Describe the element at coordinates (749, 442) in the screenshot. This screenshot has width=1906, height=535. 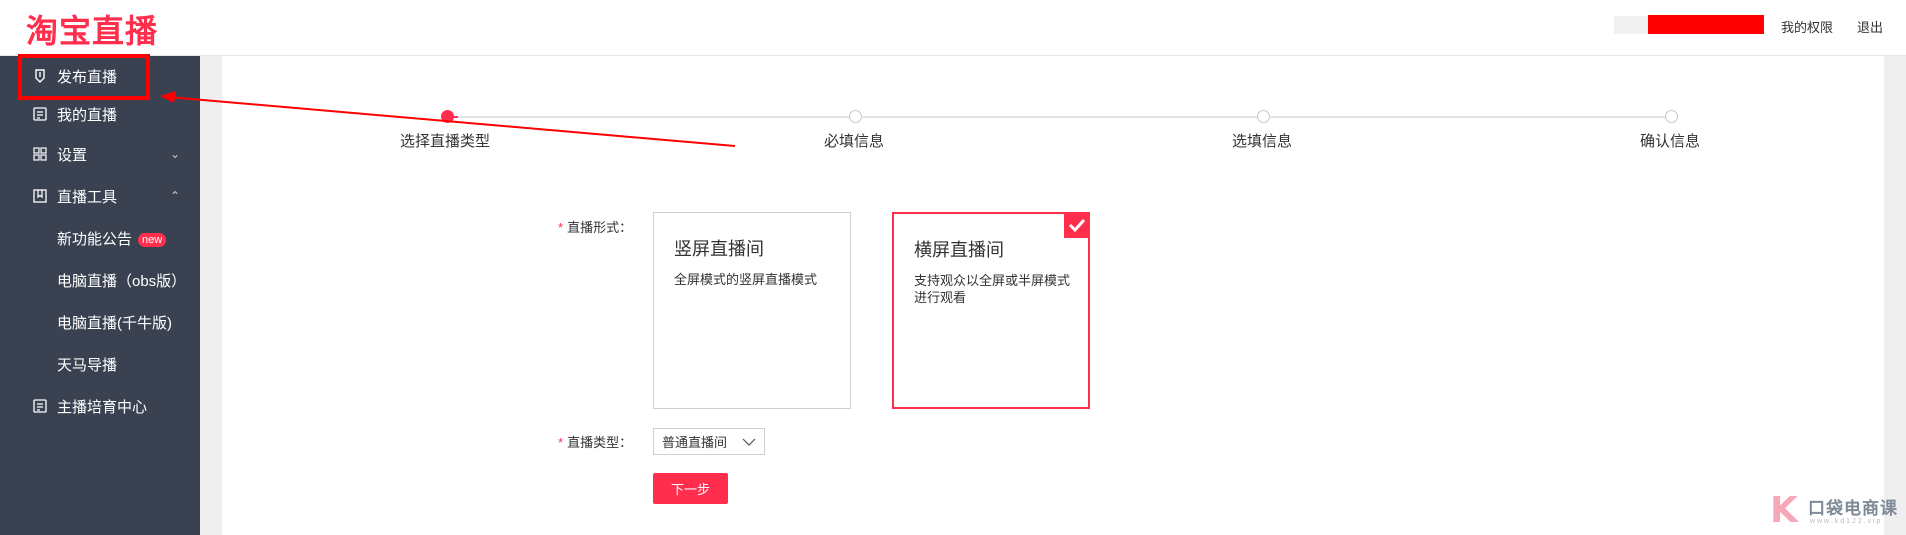
I see `chevron-down-icon` at that location.